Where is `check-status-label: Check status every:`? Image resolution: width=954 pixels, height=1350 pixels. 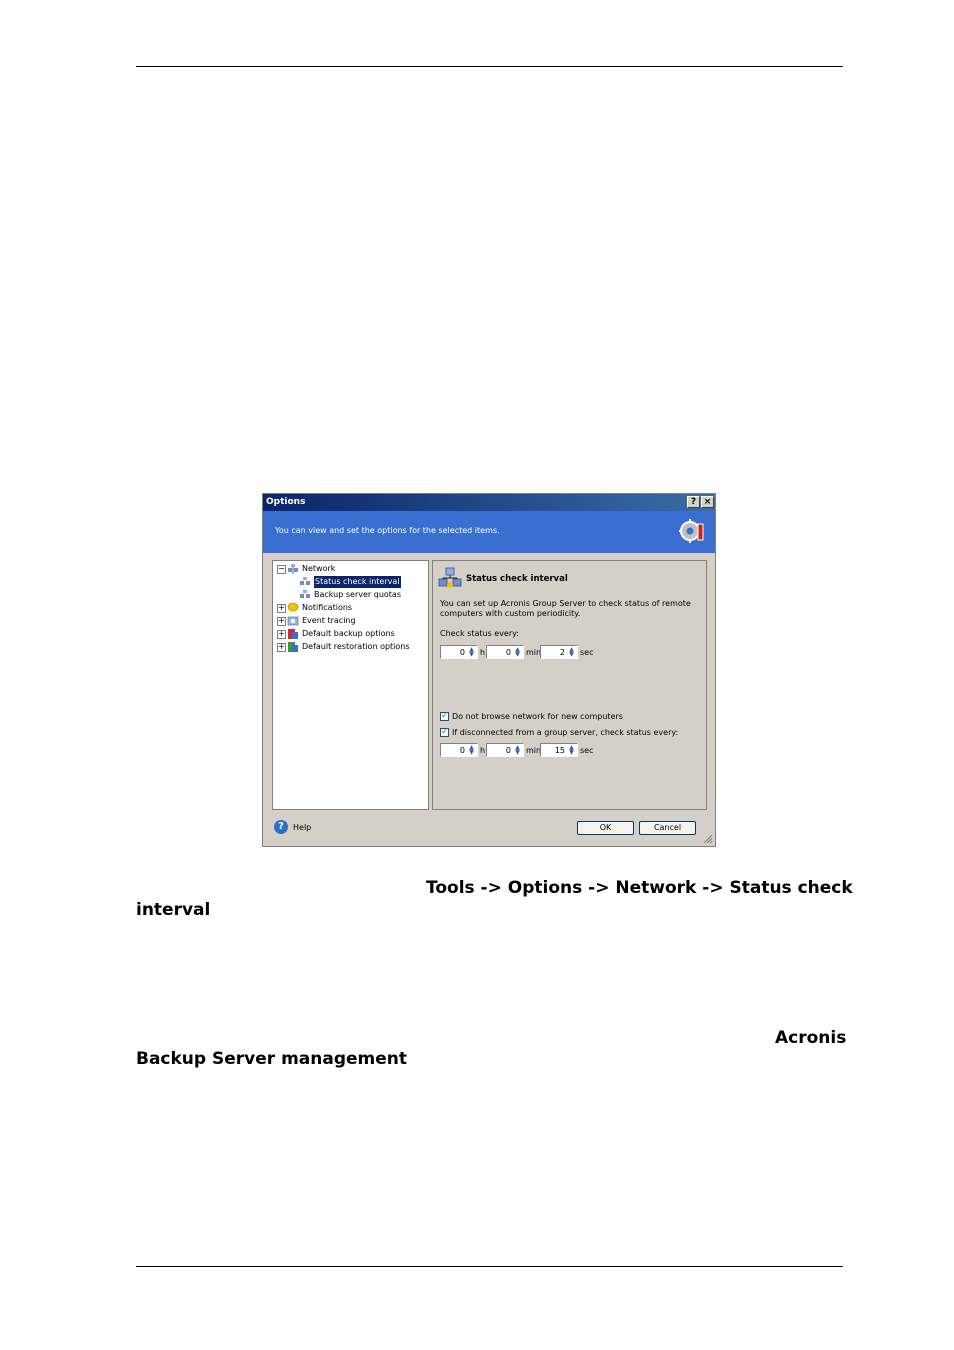
check-status-label: Check status every: is located at coordinates (479, 633).